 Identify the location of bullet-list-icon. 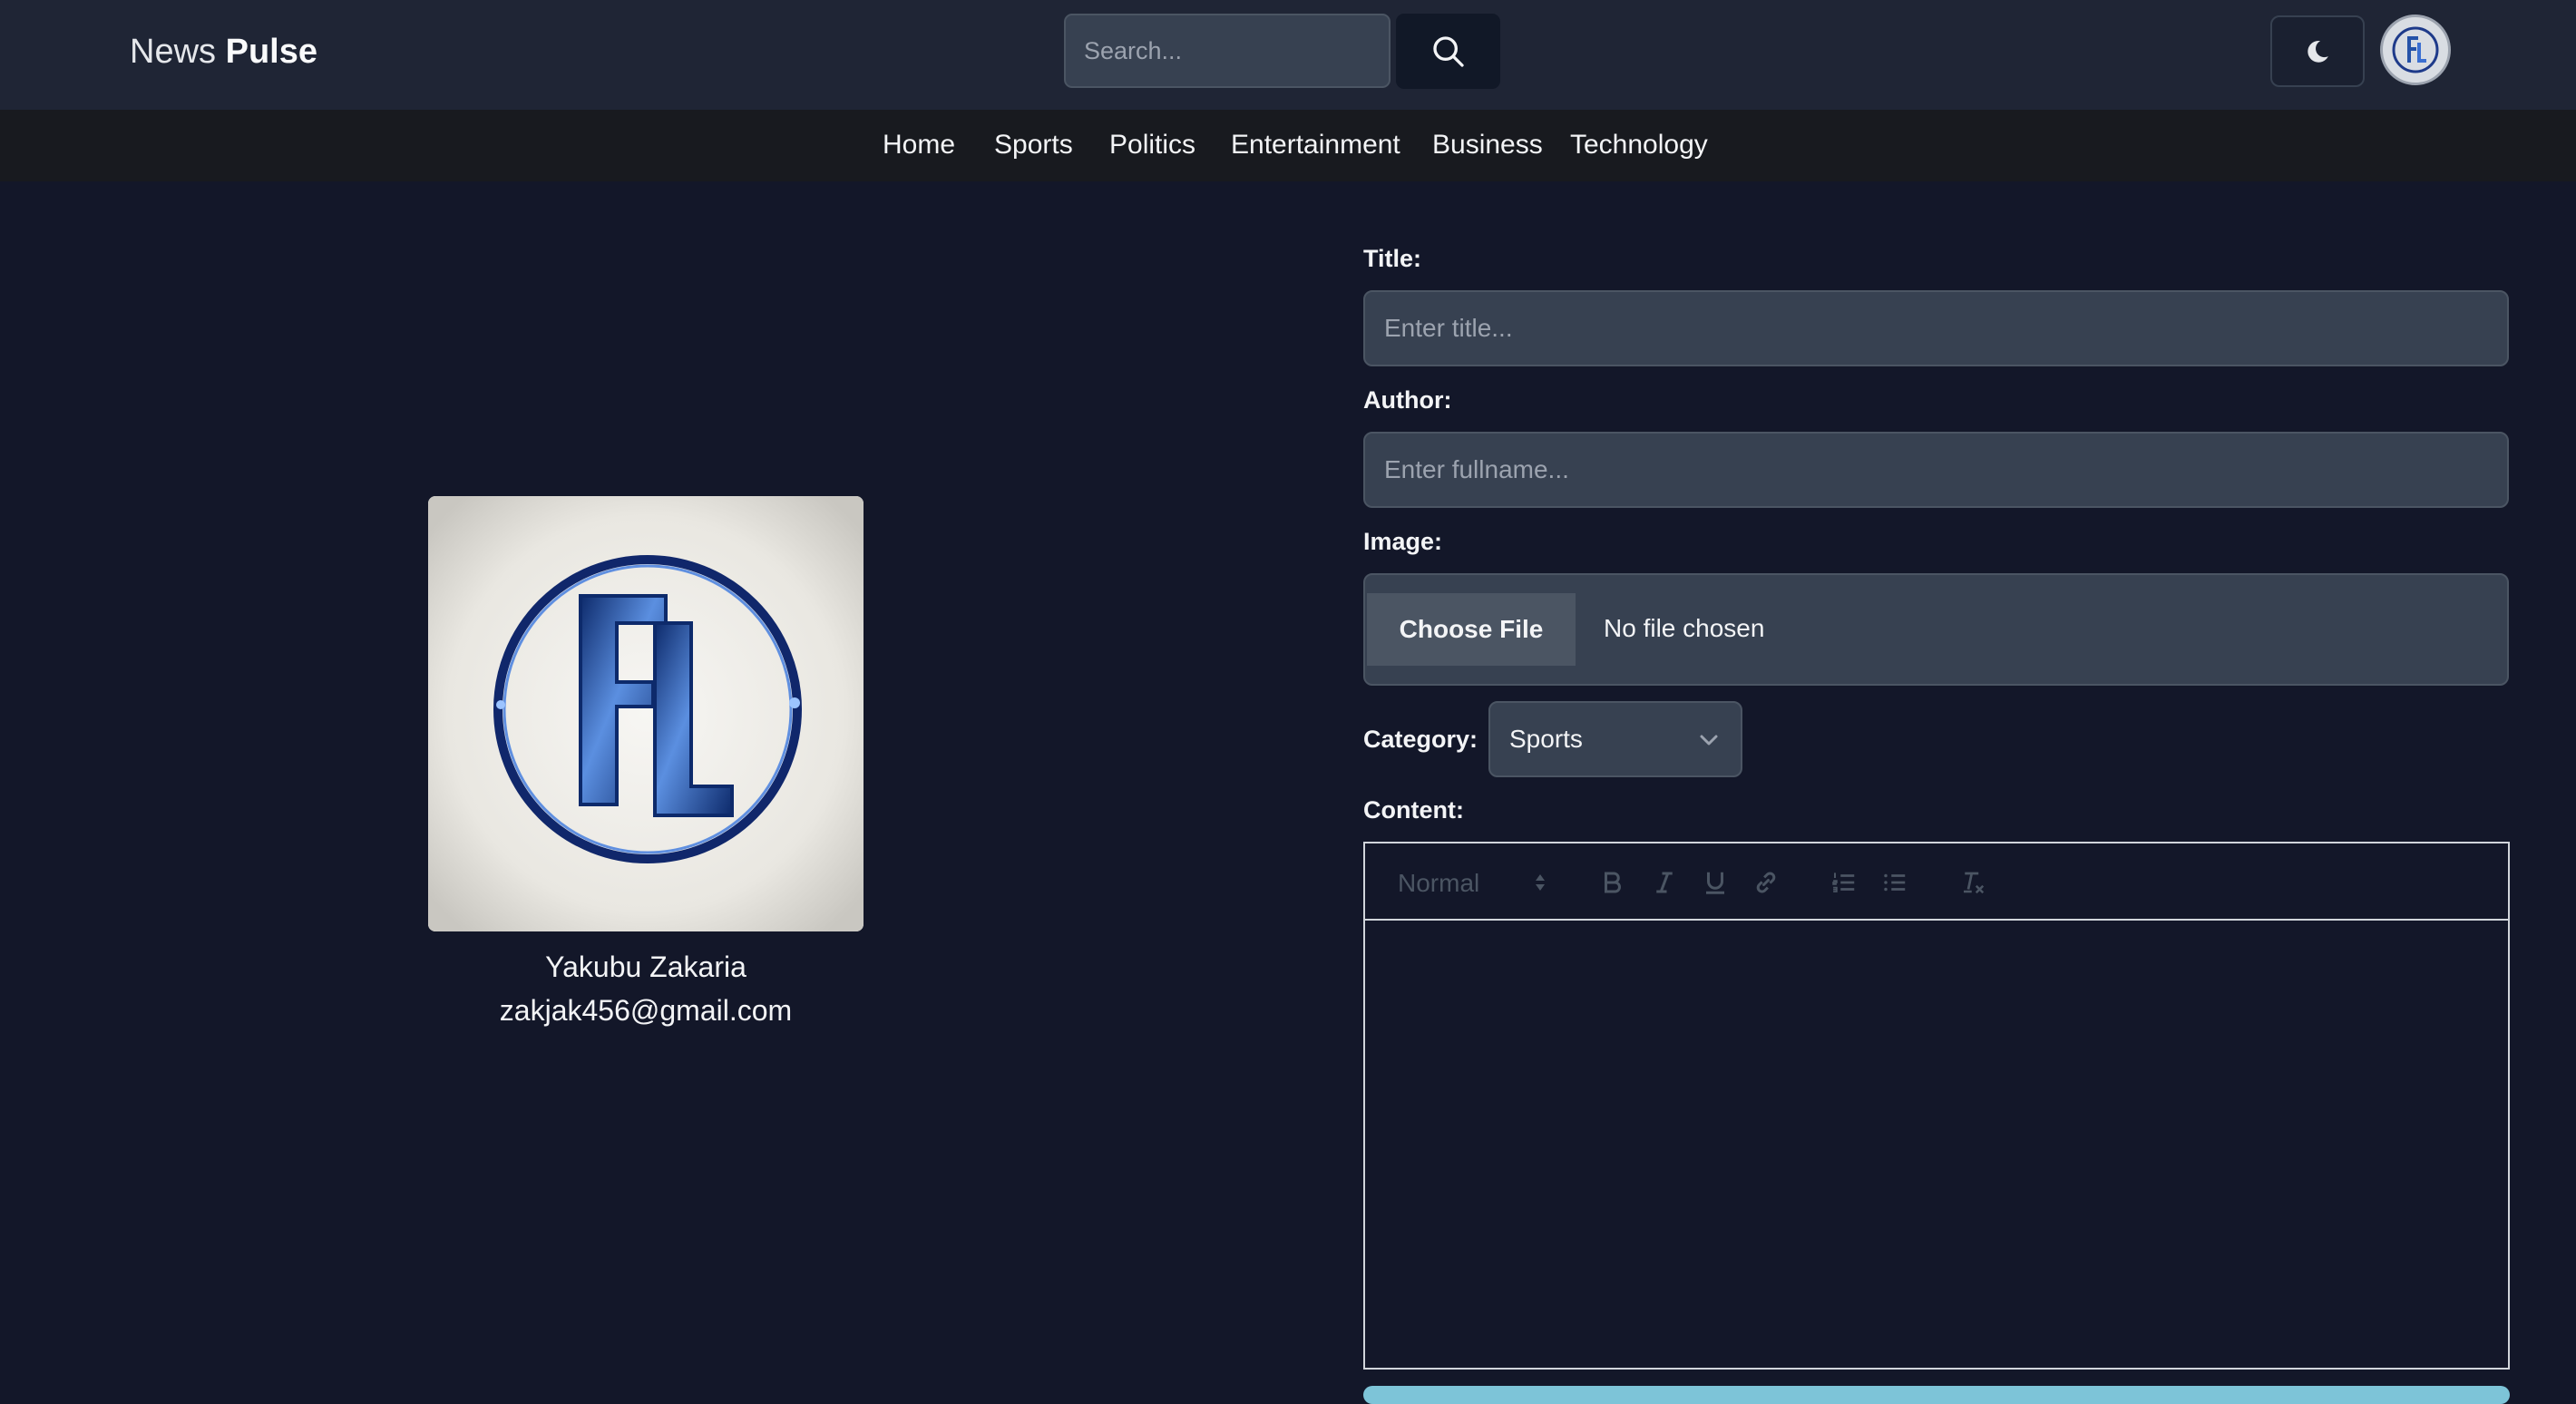
(1895, 882).